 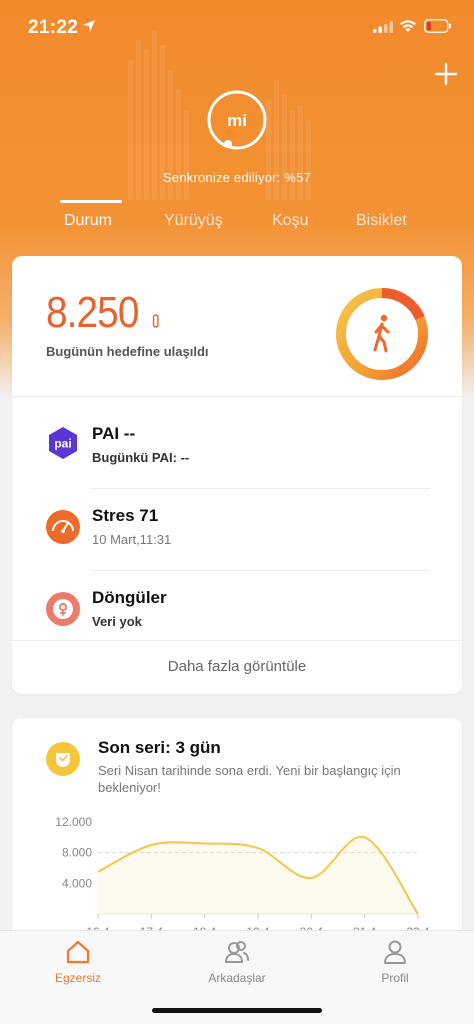 What do you see at coordinates (117, 621) in the screenshot?
I see `cycle-subtitle: Veri yok` at bounding box center [117, 621].